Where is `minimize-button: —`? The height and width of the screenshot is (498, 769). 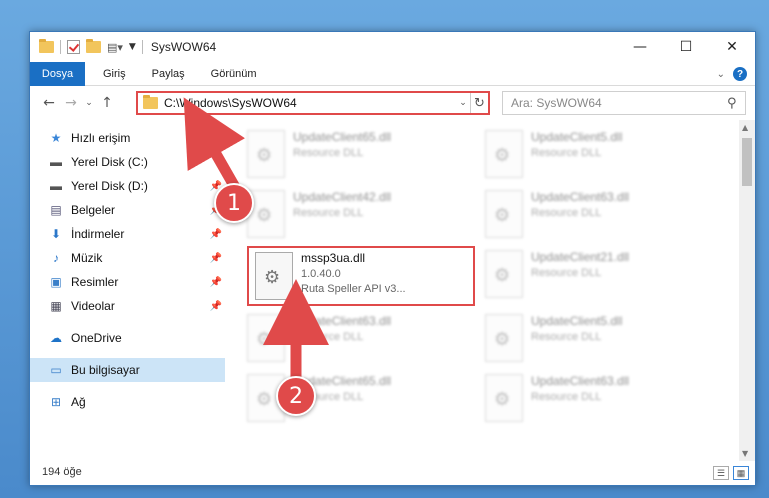 minimize-button: — is located at coordinates (640, 47).